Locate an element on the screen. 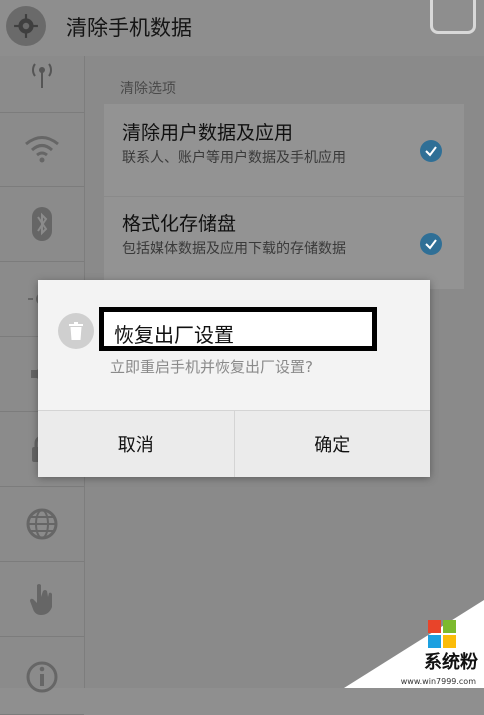 This screenshot has width=484, height=715. section-label: 清除选项 is located at coordinates (148, 89).